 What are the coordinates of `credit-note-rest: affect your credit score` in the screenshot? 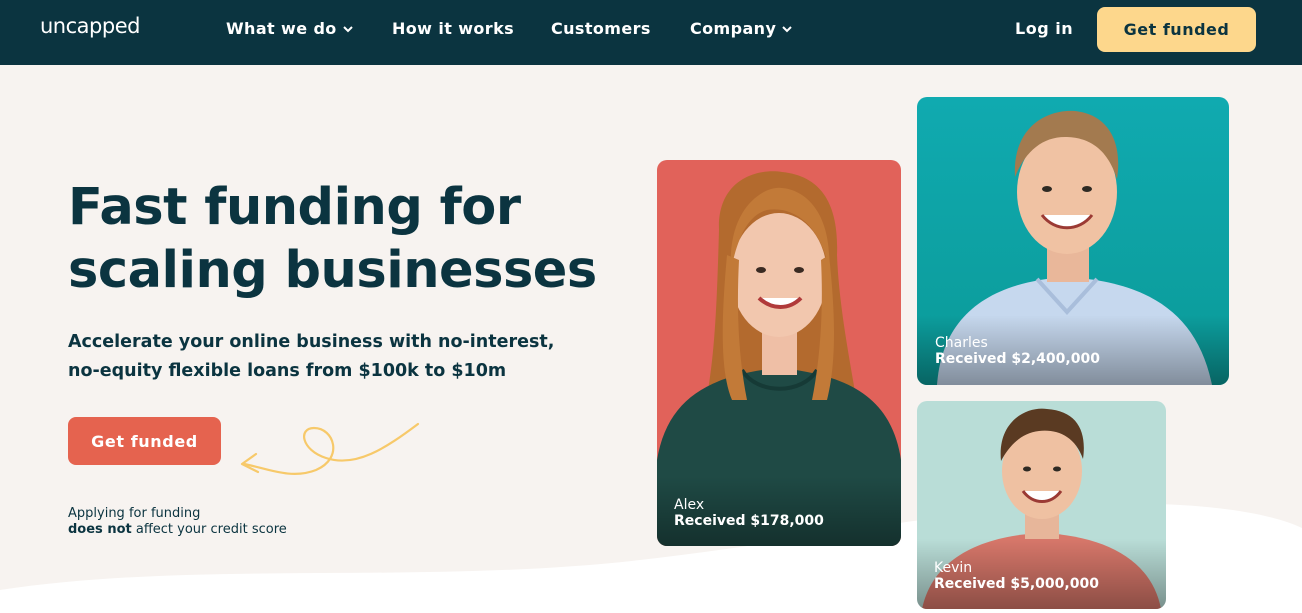 It's located at (211, 529).